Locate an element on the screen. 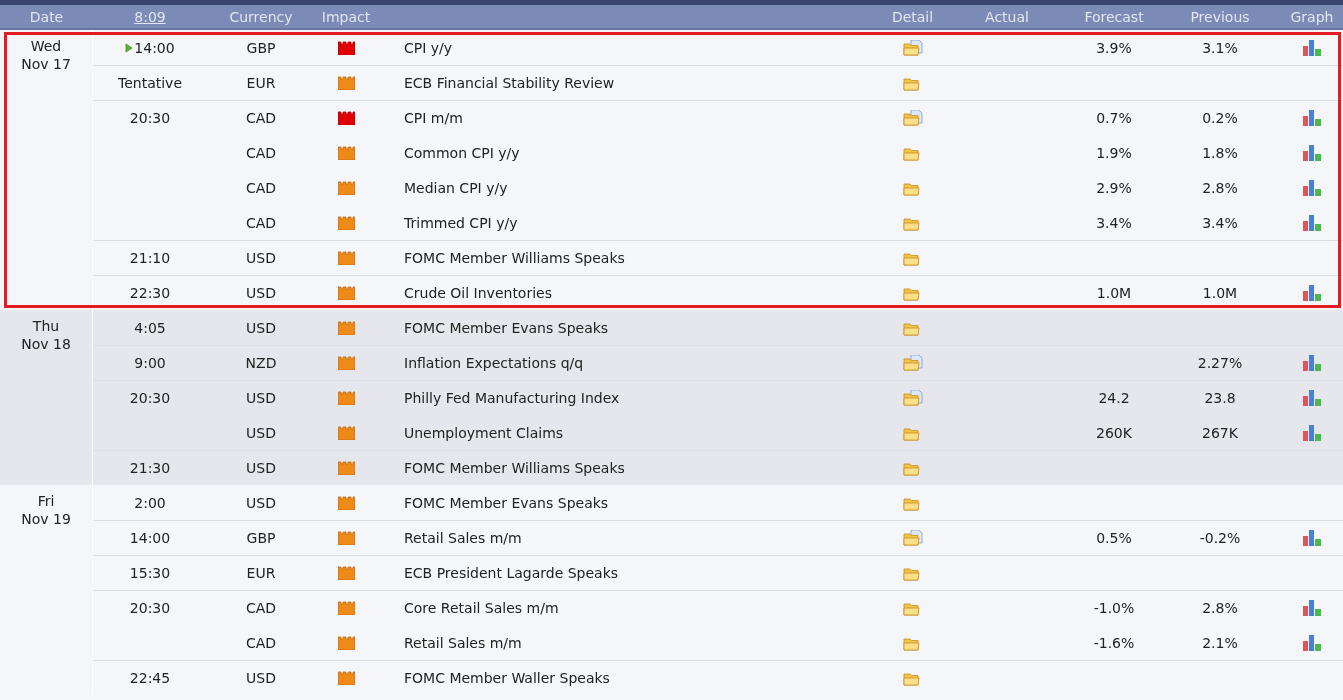  date-text: Nov 19 is located at coordinates (46, 519).